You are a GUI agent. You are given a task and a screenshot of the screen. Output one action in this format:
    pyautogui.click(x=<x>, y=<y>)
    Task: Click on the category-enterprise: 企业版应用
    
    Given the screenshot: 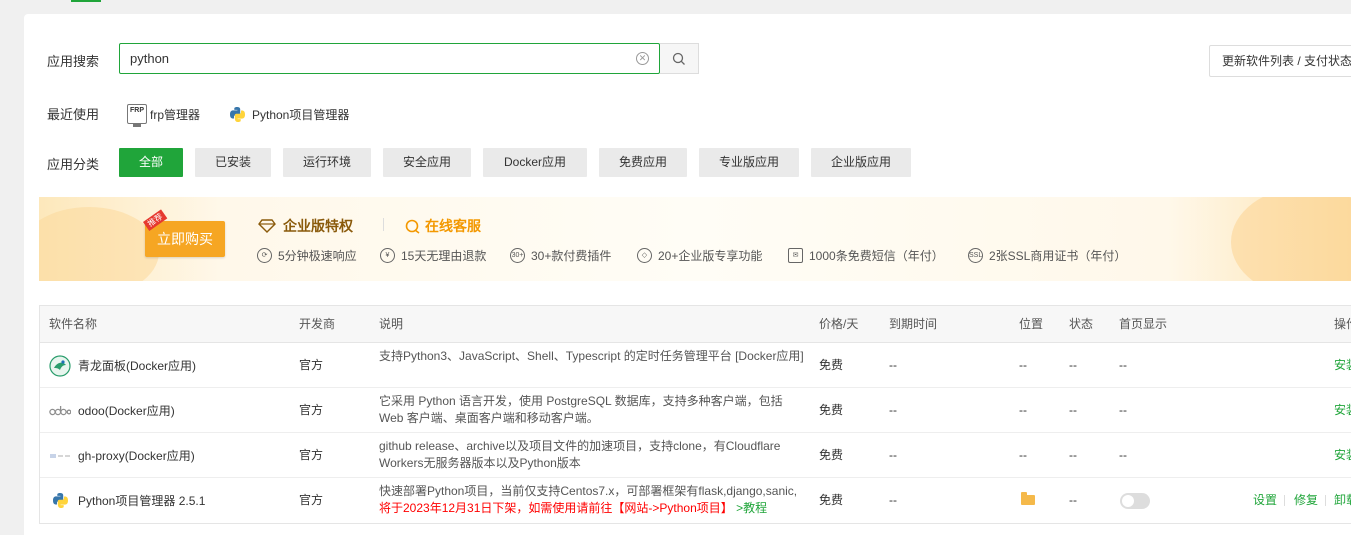 What is the action you would take?
    pyautogui.click(x=861, y=162)
    